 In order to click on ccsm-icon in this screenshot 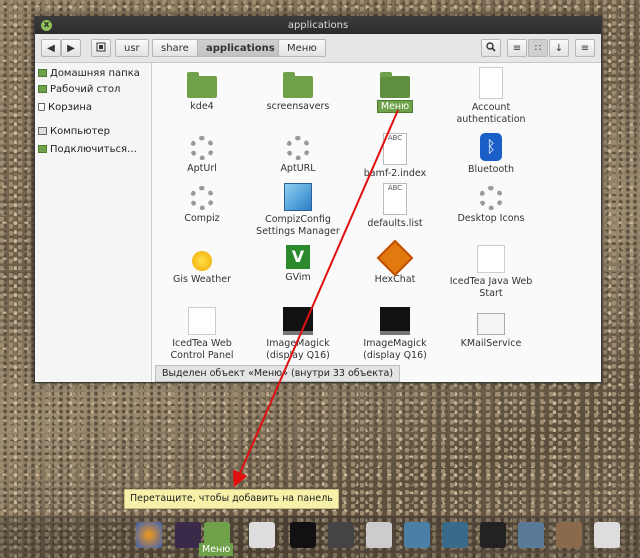, I will do `click(298, 197)`.